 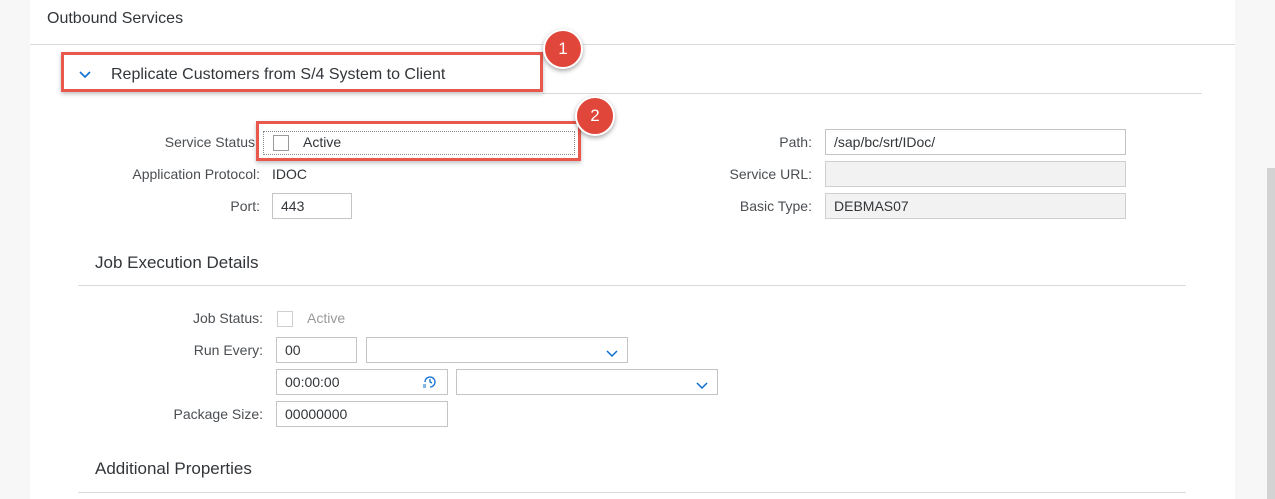 I want to click on port-input: 443, so click(x=312, y=206).